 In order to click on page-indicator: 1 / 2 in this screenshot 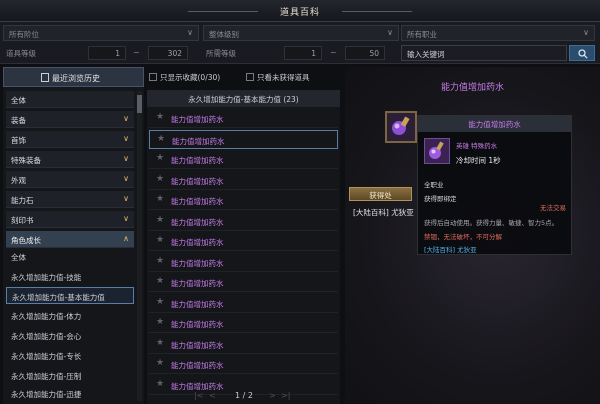, I will do `click(244, 395)`.